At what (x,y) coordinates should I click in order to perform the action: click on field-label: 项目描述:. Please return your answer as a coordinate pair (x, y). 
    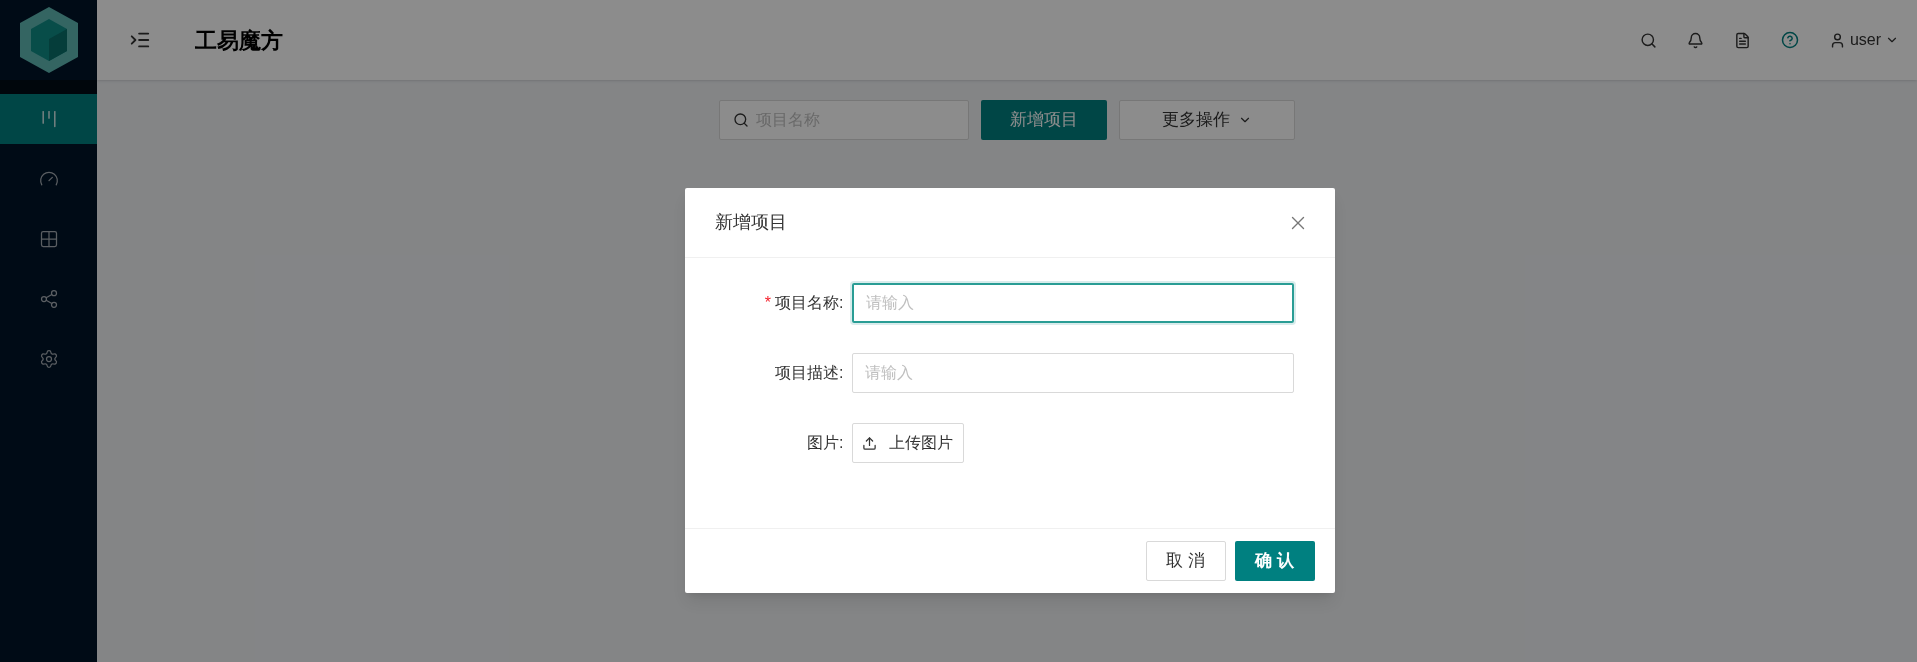
    Looking at the image, I should click on (809, 373).